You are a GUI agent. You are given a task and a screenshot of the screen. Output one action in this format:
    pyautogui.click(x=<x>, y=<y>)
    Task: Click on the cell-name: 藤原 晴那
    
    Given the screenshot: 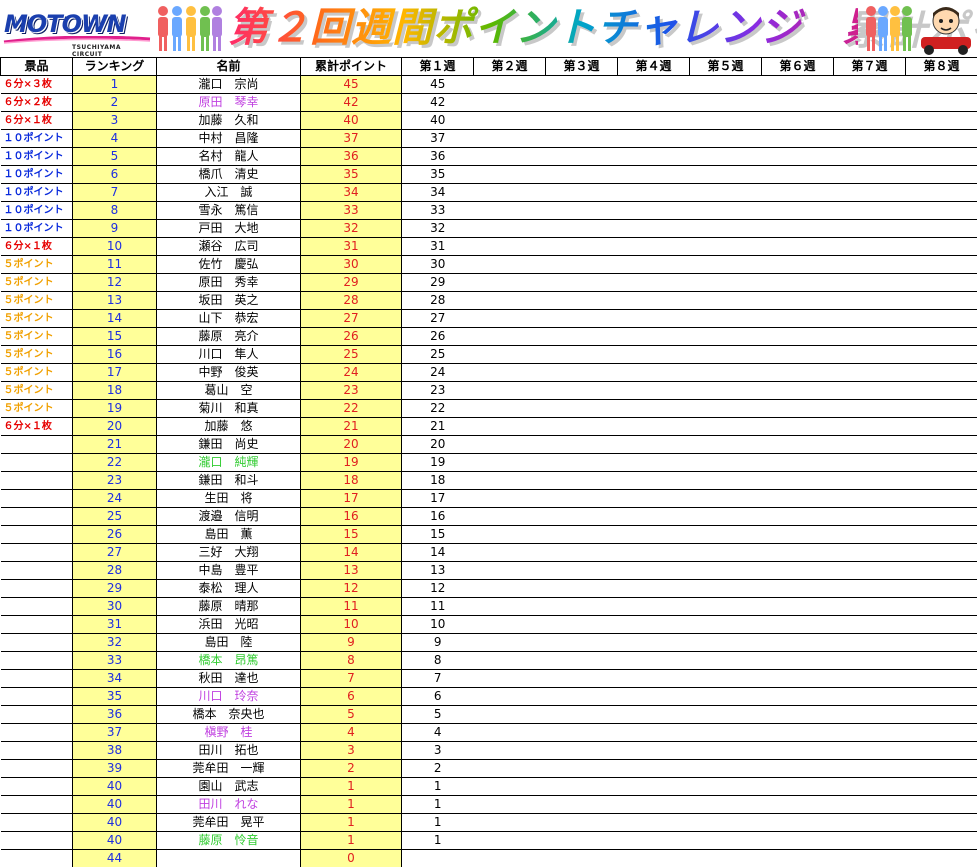 What is the action you would take?
    pyautogui.click(x=228, y=606)
    